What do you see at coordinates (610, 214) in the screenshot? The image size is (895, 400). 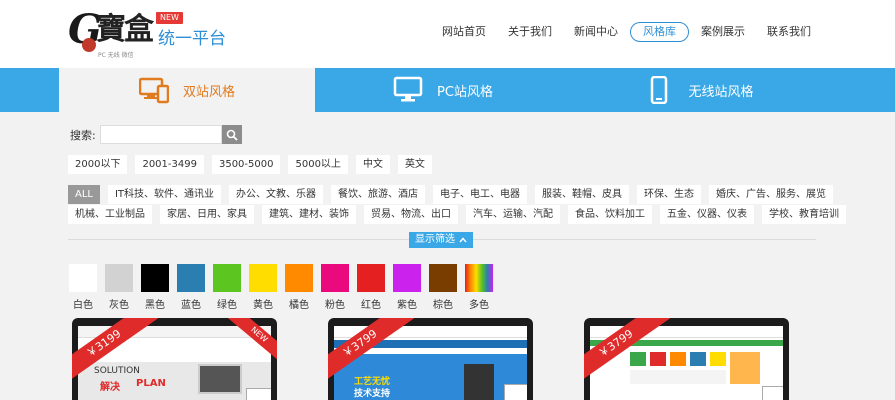 I see `filter-industry-food: 食品、饮料加工` at bounding box center [610, 214].